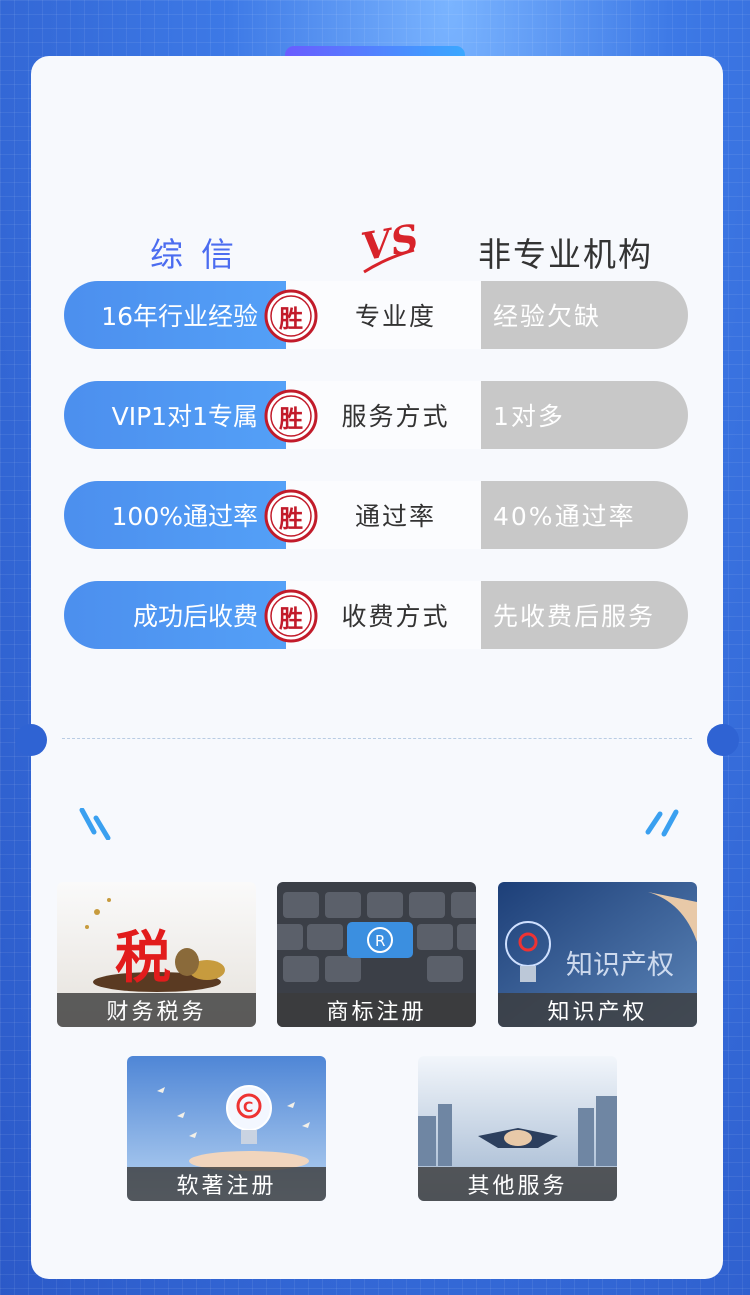 The image size is (750, 1295). Describe the element at coordinates (376, 515) in the screenshot. I see `comparison-row: 100%通过率 通过率 40%通过率 胜` at that location.